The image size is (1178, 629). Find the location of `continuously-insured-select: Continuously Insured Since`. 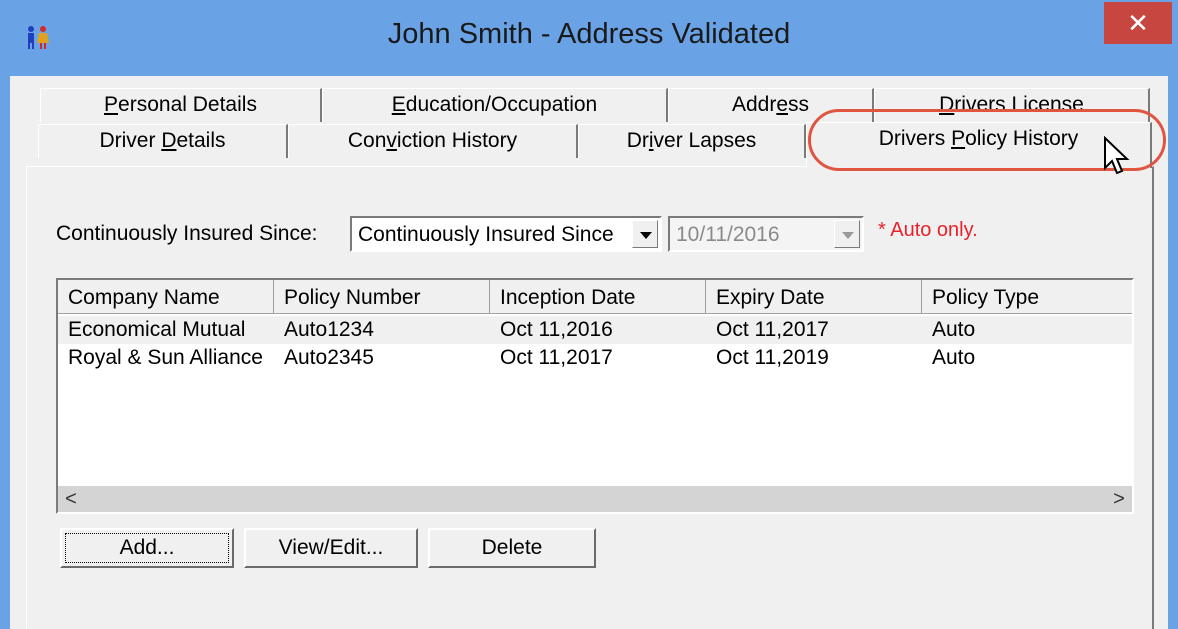

continuously-insured-select: Continuously Insured Since is located at coordinates (506, 234).